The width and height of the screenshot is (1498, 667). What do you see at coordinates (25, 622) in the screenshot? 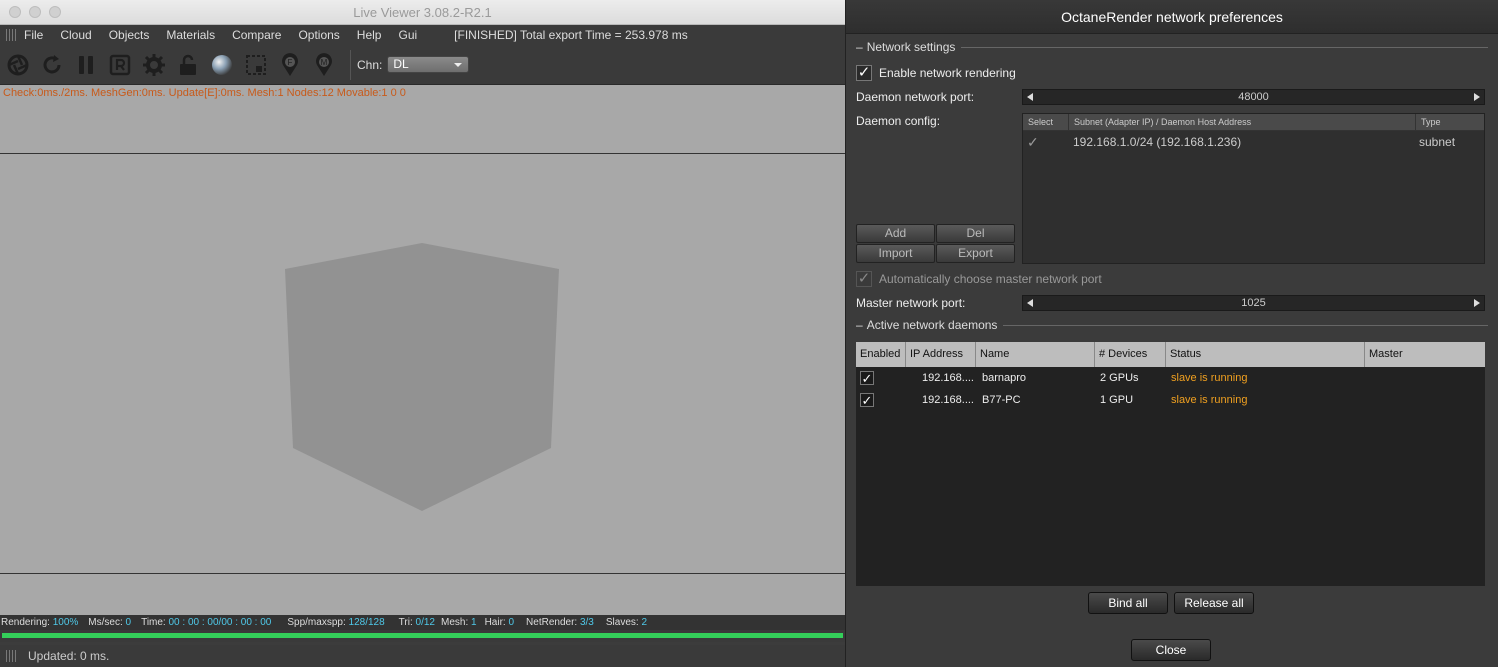
I see `rendering-label: Rendering:` at bounding box center [25, 622].